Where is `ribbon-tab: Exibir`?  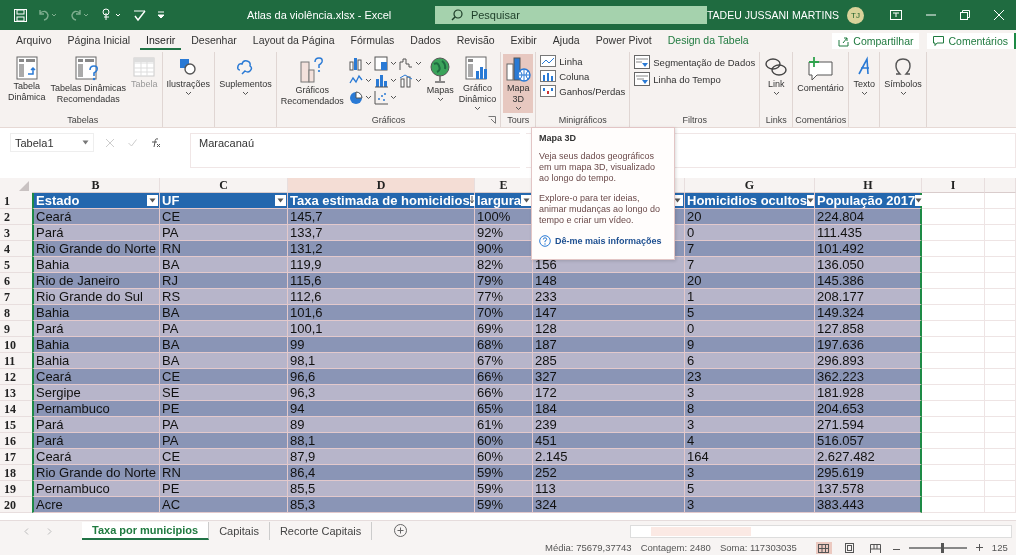
ribbon-tab: Exibir is located at coordinates (523, 41).